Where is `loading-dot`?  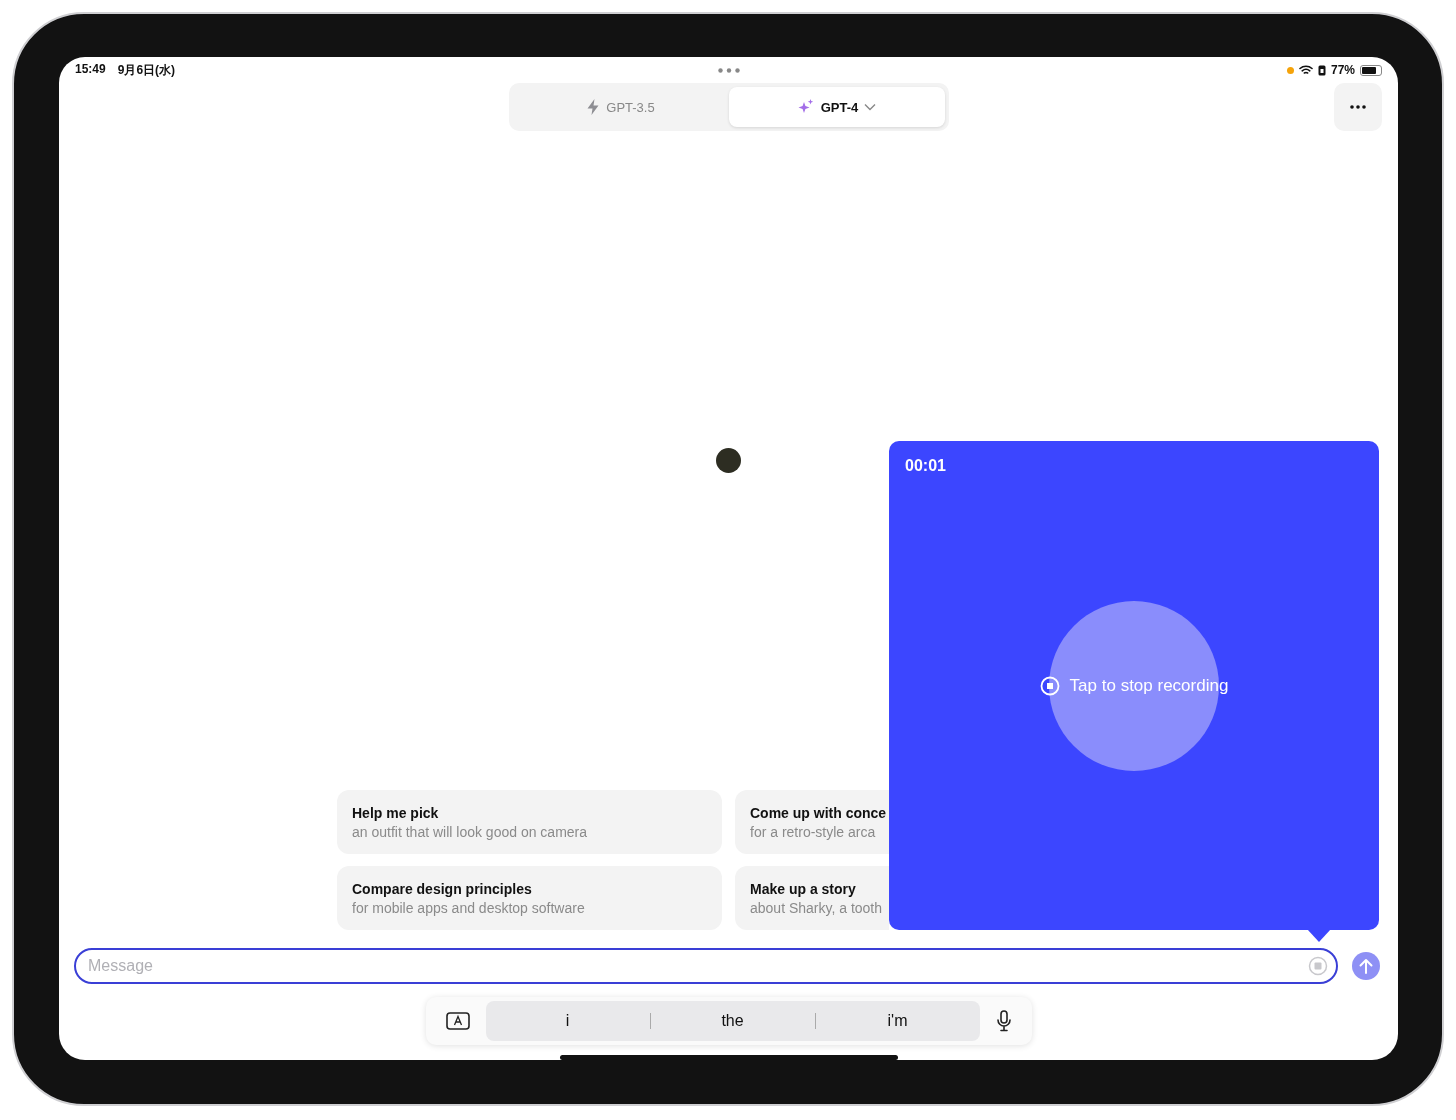 loading-dot is located at coordinates (728, 460).